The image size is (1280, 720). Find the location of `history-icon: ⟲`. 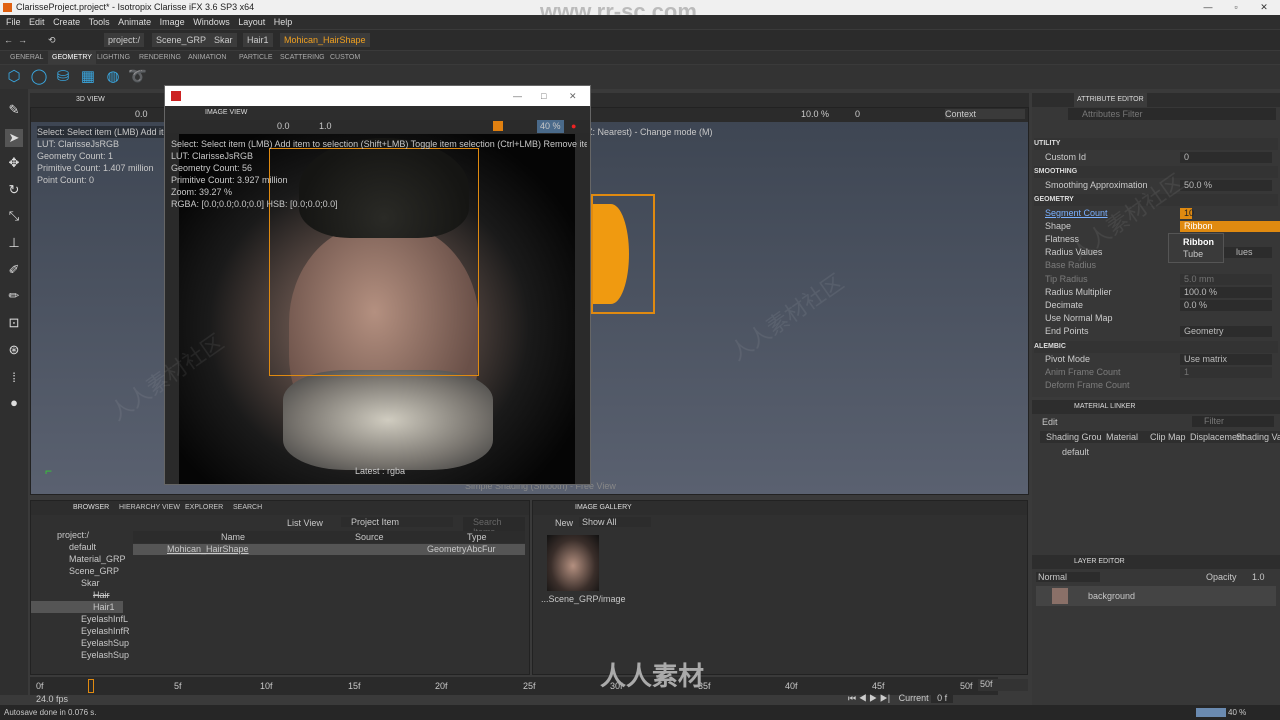

history-icon: ⟲ is located at coordinates (52, 40).